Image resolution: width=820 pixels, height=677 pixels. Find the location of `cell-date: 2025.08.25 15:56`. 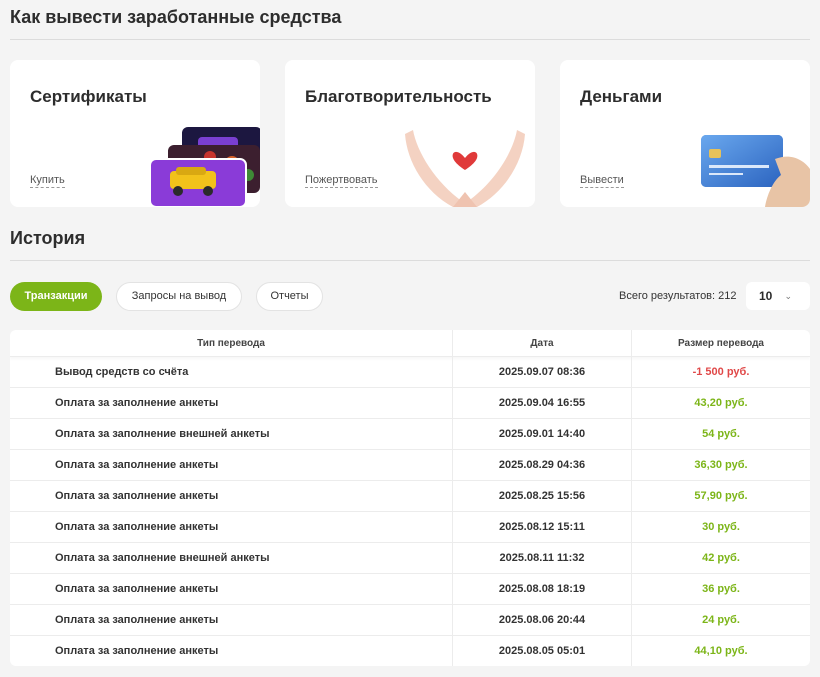

cell-date: 2025.08.25 15:56 is located at coordinates (541, 496).